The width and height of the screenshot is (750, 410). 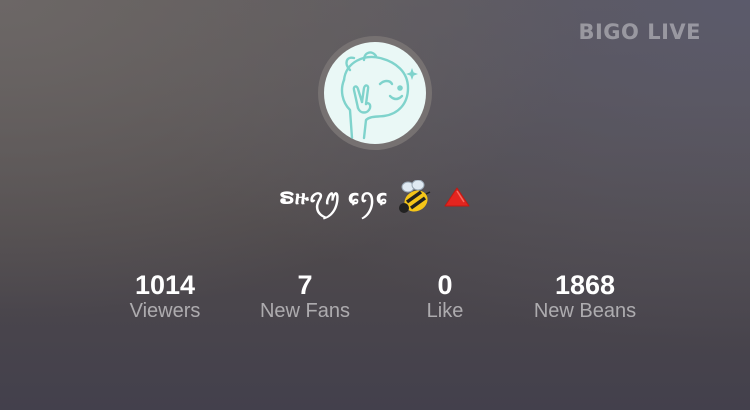 What do you see at coordinates (305, 285) in the screenshot?
I see `new-fans-count: 7` at bounding box center [305, 285].